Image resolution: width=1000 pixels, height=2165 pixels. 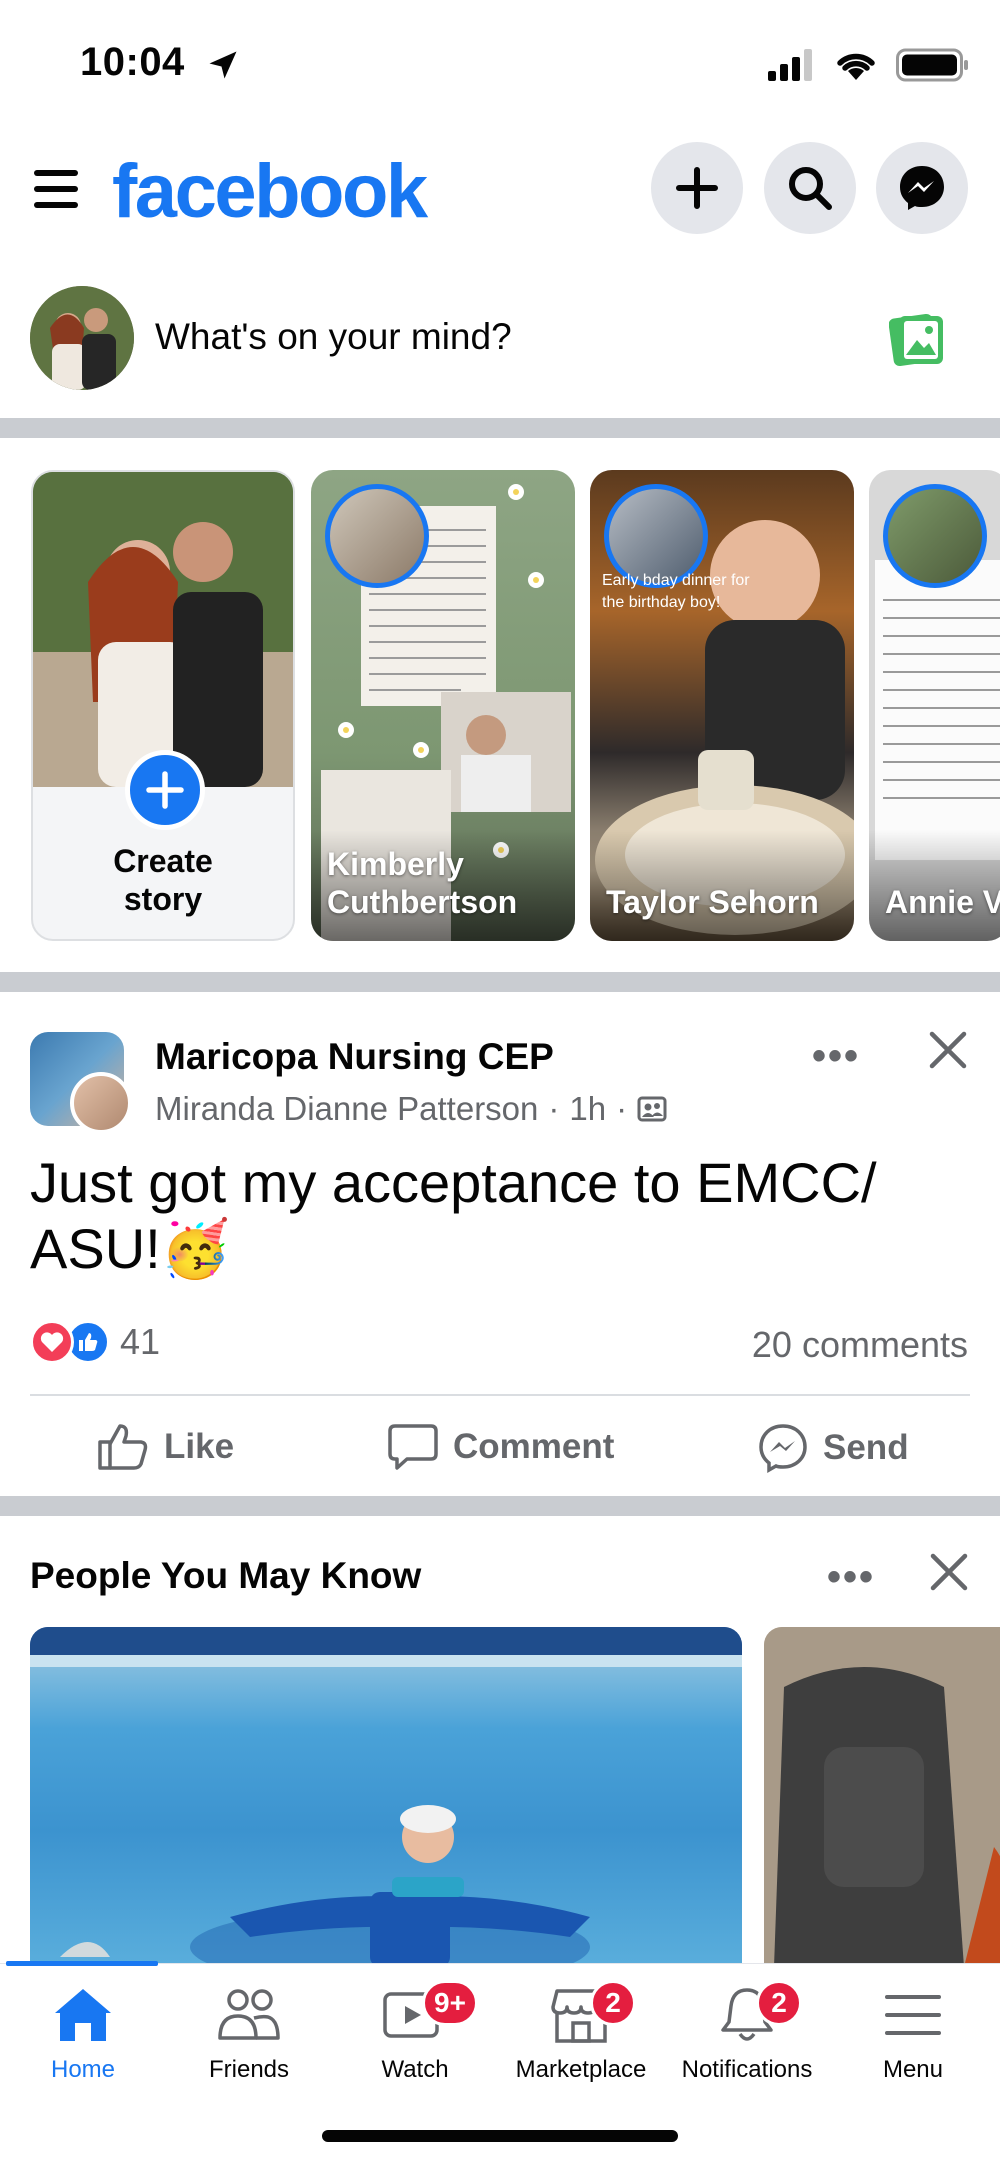 What do you see at coordinates (866, 1447) in the screenshot?
I see `send-label: Send` at bounding box center [866, 1447].